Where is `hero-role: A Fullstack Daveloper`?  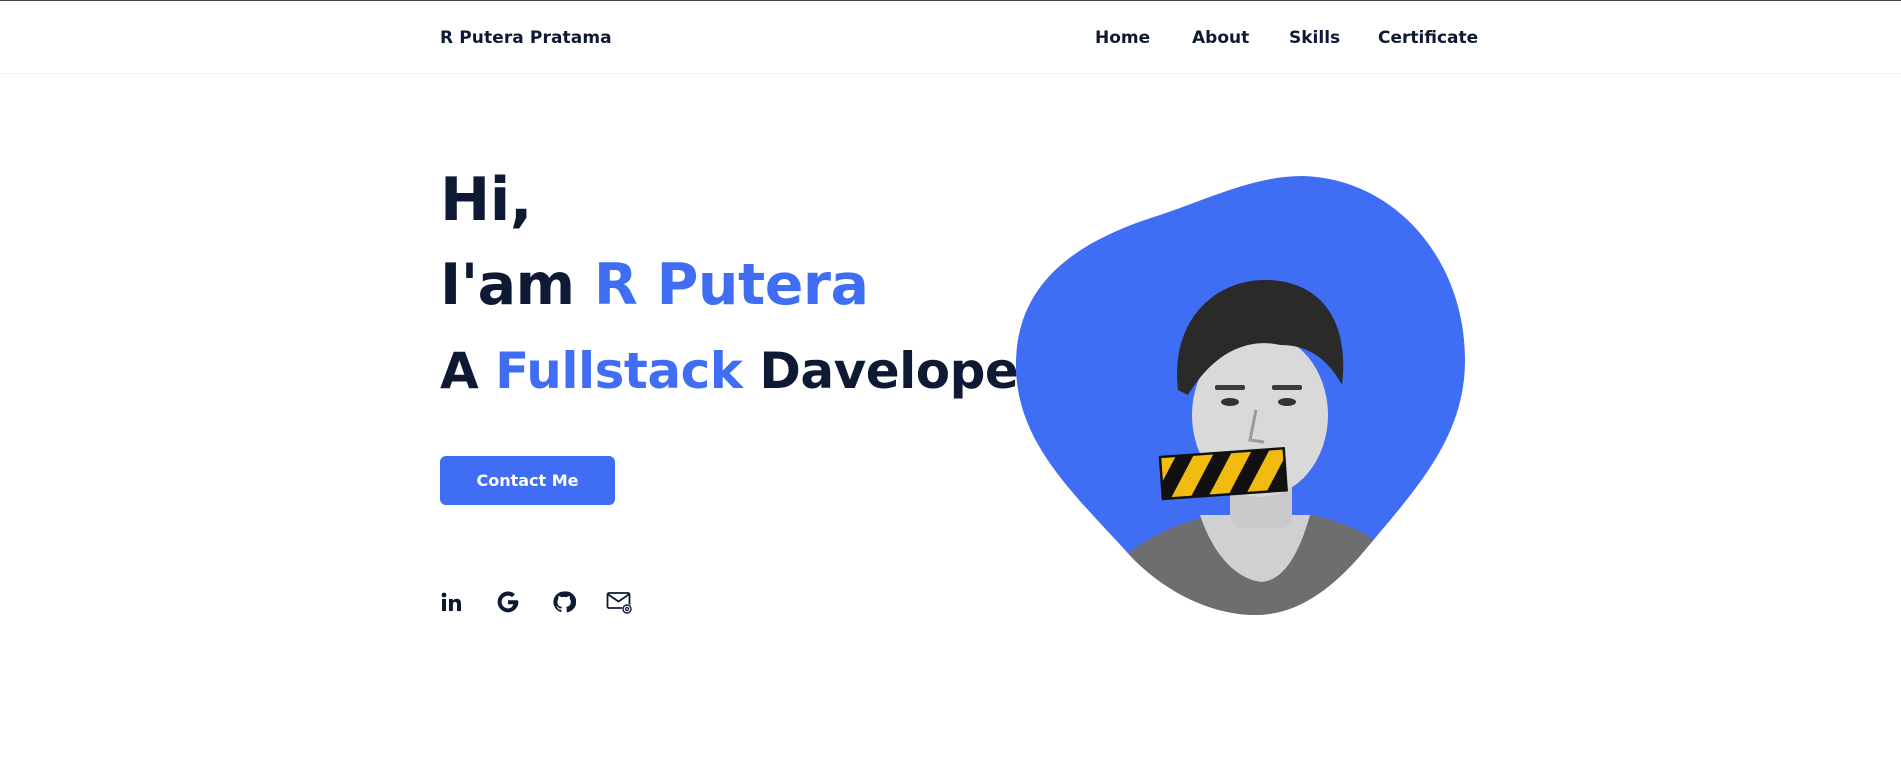
hero-role: A Fullstack Daveloper is located at coordinates (741, 371).